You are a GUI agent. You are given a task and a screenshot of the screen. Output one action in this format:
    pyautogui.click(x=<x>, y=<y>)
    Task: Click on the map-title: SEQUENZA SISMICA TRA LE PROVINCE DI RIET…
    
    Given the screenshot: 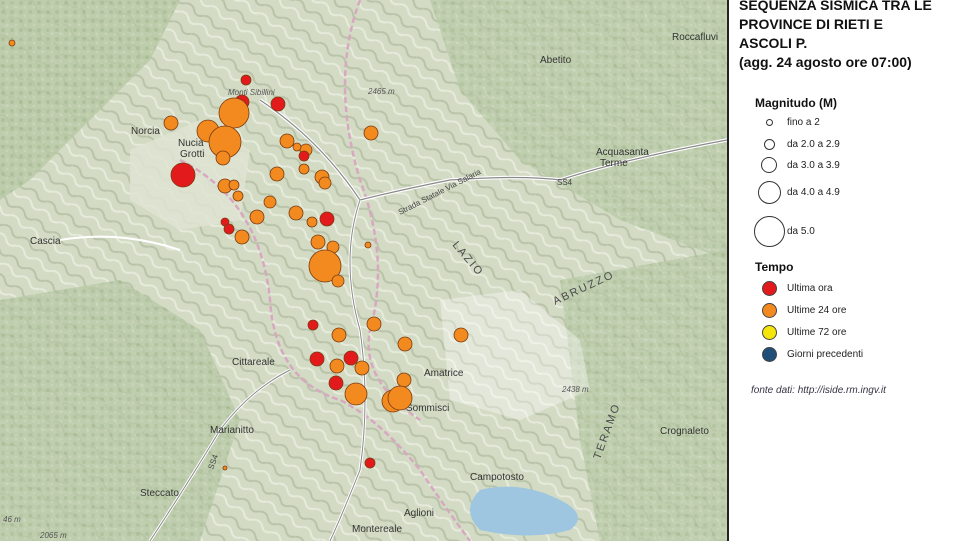 What is the action you would take?
    pyautogui.click(x=849, y=36)
    